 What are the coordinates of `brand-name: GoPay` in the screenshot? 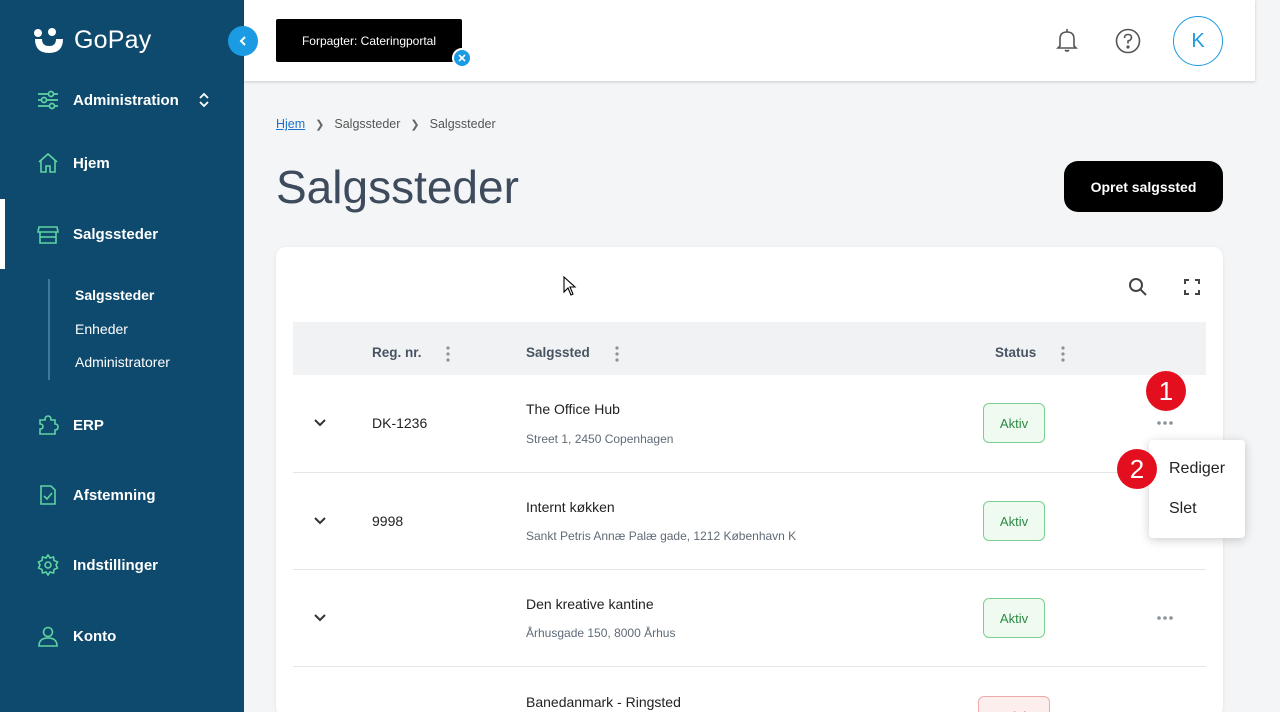 It's located at (113, 40).